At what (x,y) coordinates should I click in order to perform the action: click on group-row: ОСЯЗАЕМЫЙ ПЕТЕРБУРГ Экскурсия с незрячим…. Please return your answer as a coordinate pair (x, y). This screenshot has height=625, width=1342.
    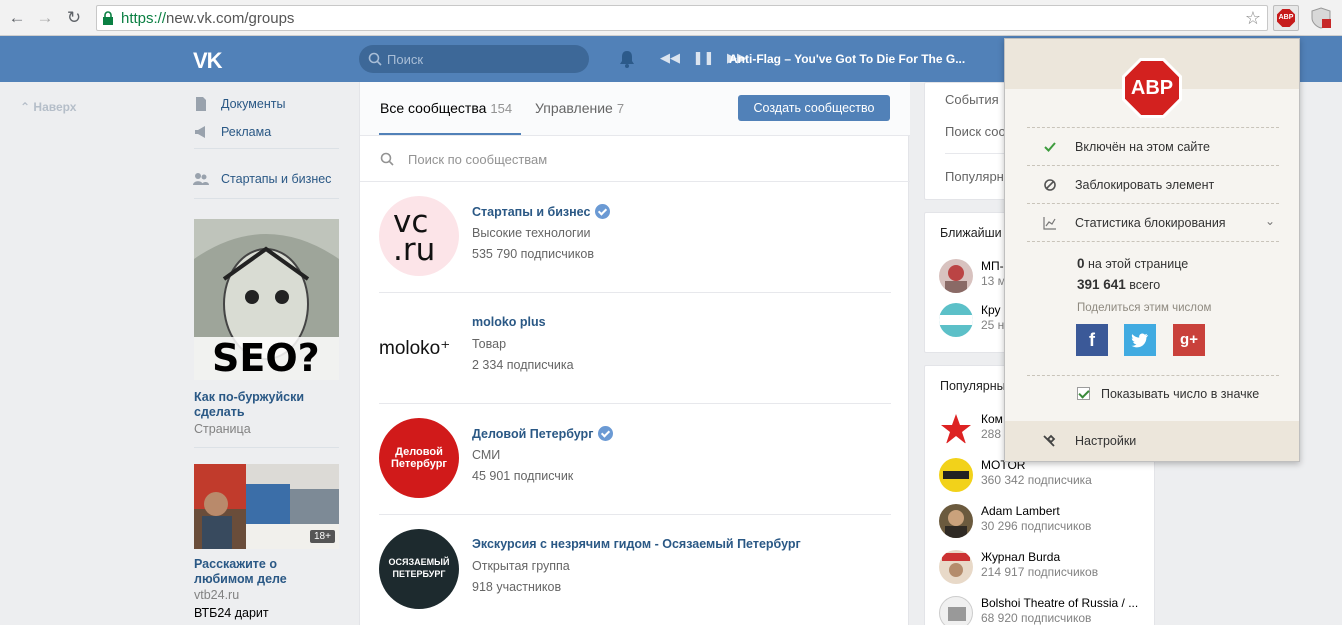
    Looking at the image, I should click on (635, 570).